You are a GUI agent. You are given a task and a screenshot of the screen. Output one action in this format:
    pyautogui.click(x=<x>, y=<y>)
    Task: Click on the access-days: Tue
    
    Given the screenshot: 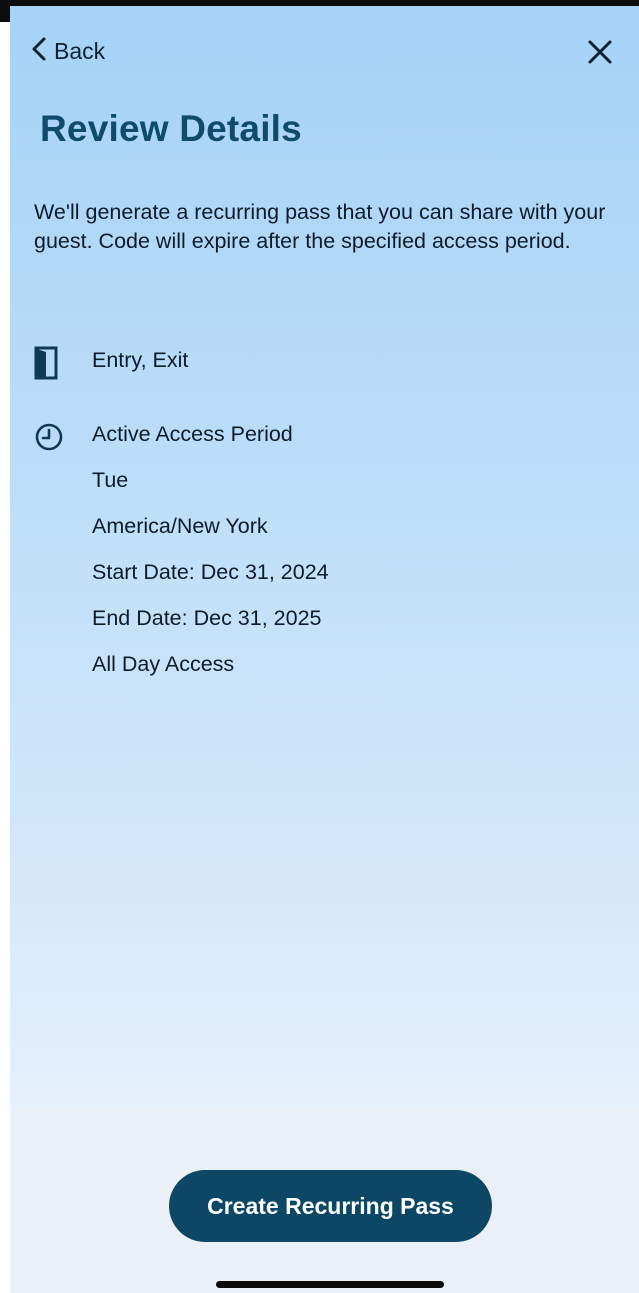 What is the action you would take?
    pyautogui.click(x=110, y=480)
    